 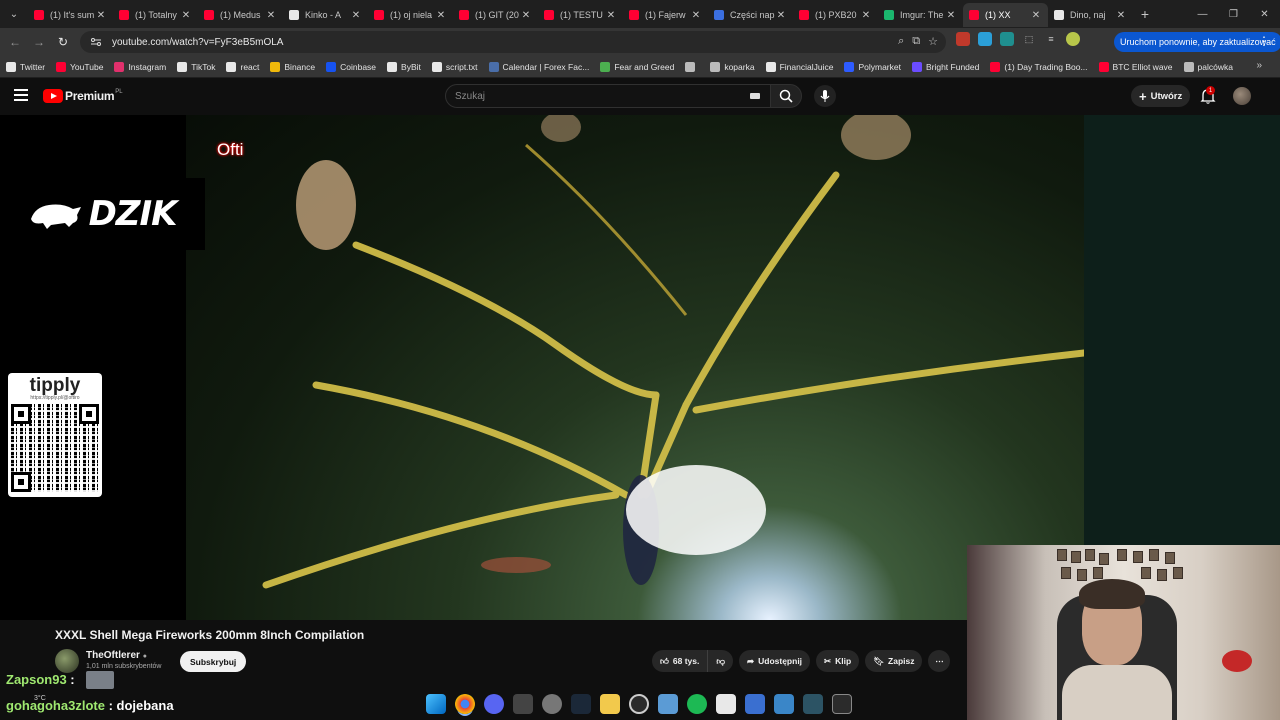 What do you see at coordinates (1208, 66) in the screenshot?
I see `bookmark-item: palcówka` at bounding box center [1208, 66].